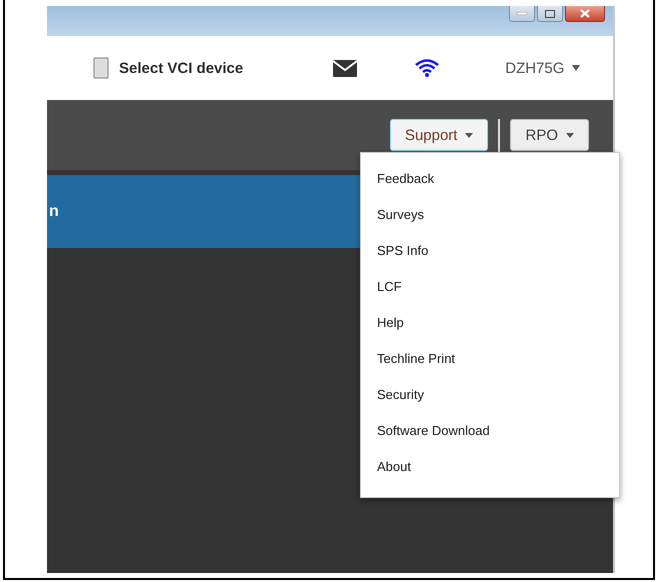  What do you see at coordinates (427, 68) in the screenshot?
I see `wifi-icon` at bounding box center [427, 68].